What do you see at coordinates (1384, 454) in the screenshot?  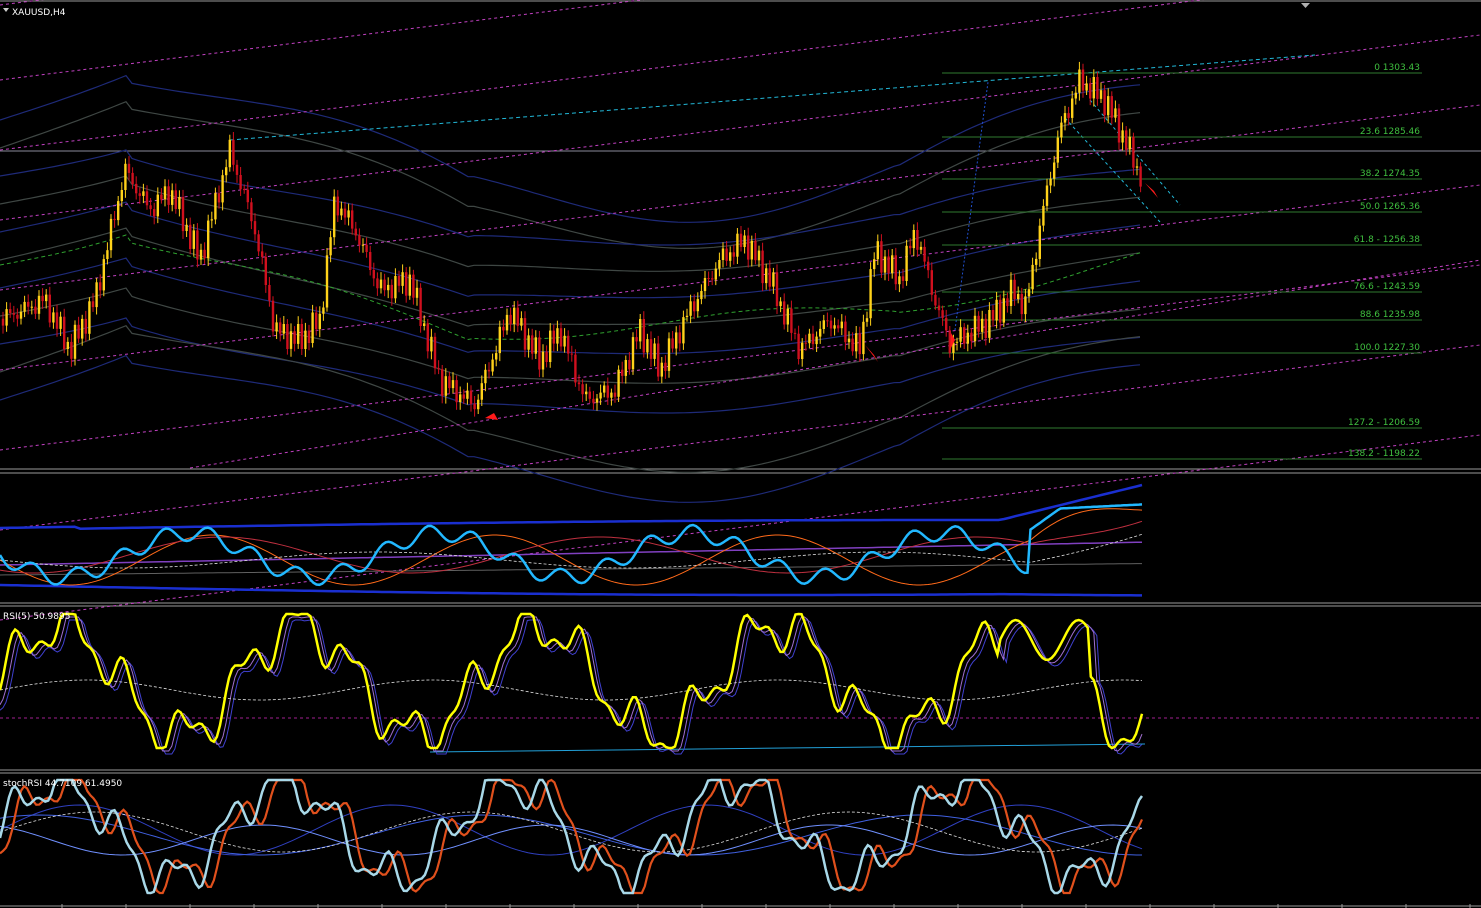 I see `fib-level-label: 138.2 - 1198.22` at bounding box center [1384, 454].